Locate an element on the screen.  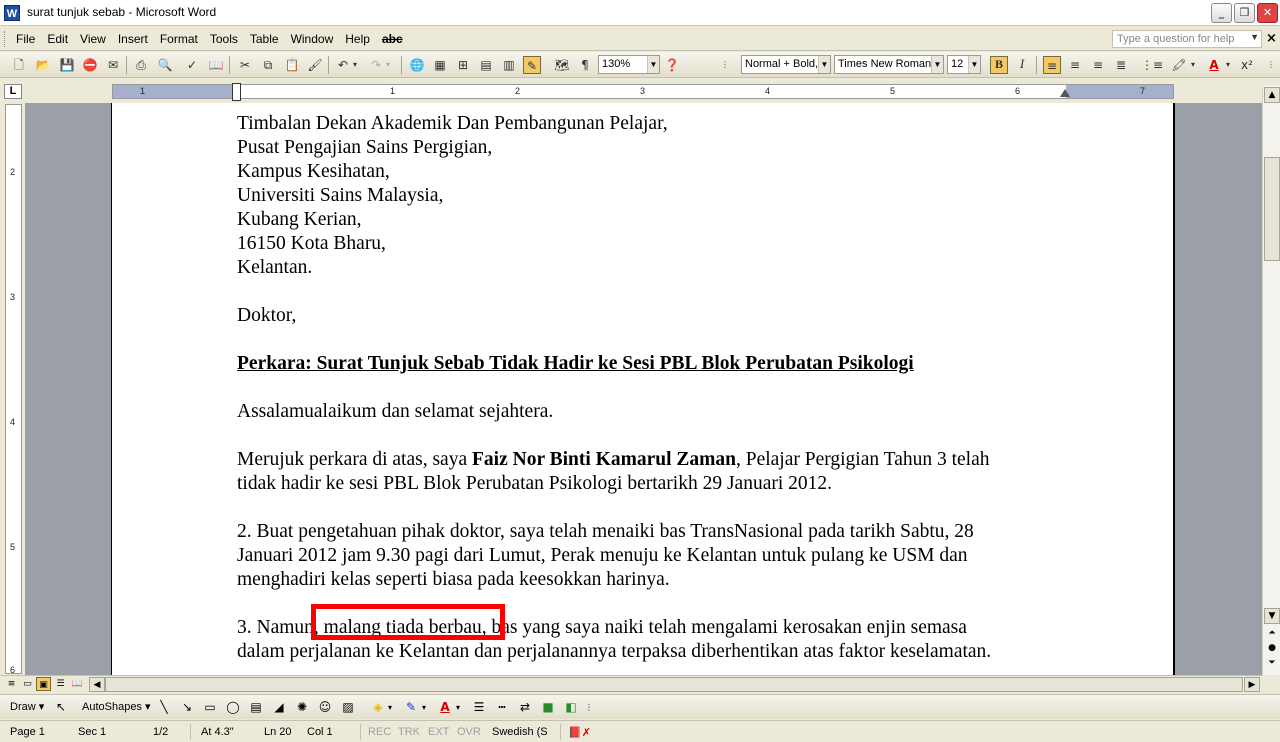
menu-spelling: abc is located at coordinates (392, 39).